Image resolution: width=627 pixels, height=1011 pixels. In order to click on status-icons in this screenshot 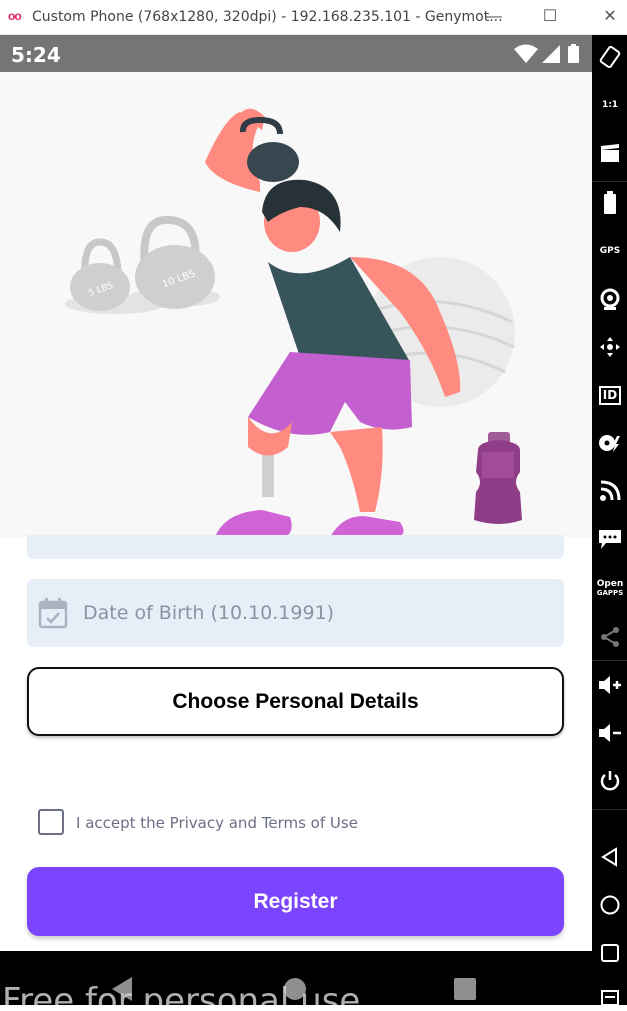, I will do `click(547, 56)`.